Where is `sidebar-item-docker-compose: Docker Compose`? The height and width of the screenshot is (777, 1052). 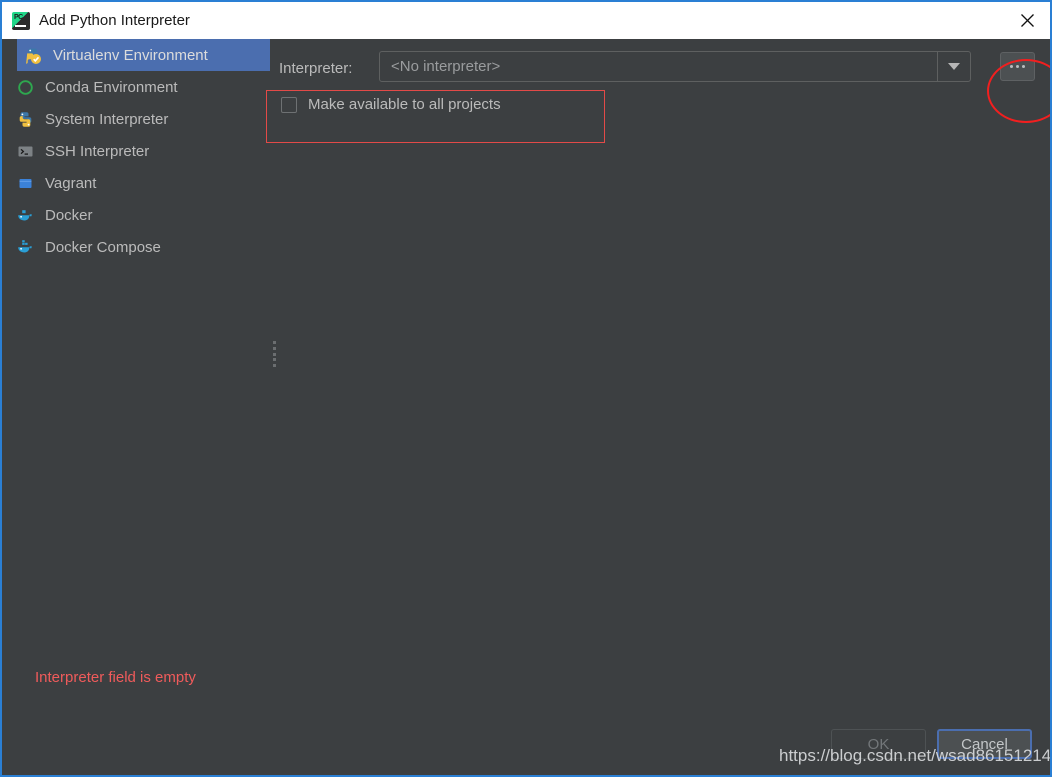 sidebar-item-docker-compose: Docker Compose is located at coordinates (136, 247).